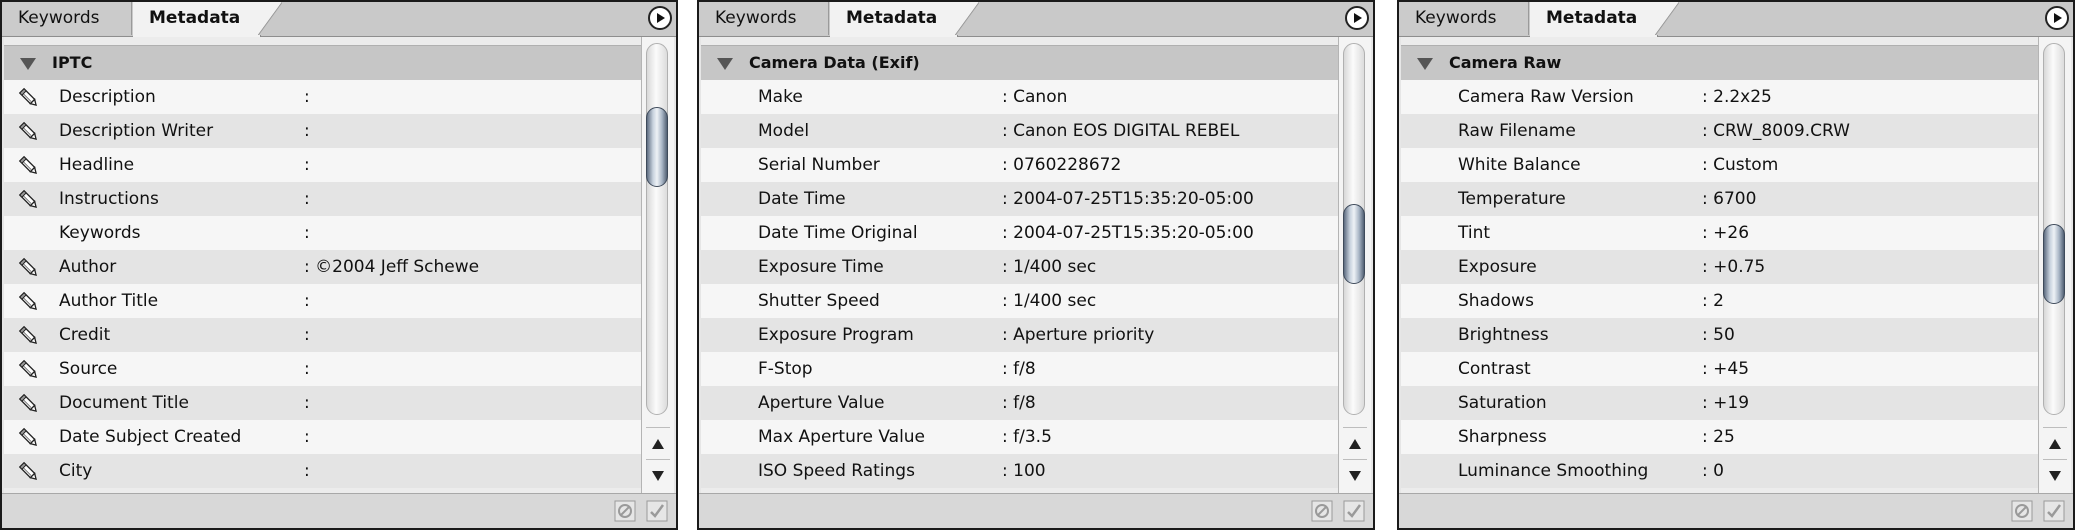 This screenshot has width=2075, height=531. What do you see at coordinates (1721, 471) in the screenshot?
I see `metadata-row: Luminance Smoothing: 0` at bounding box center [1721, 471].